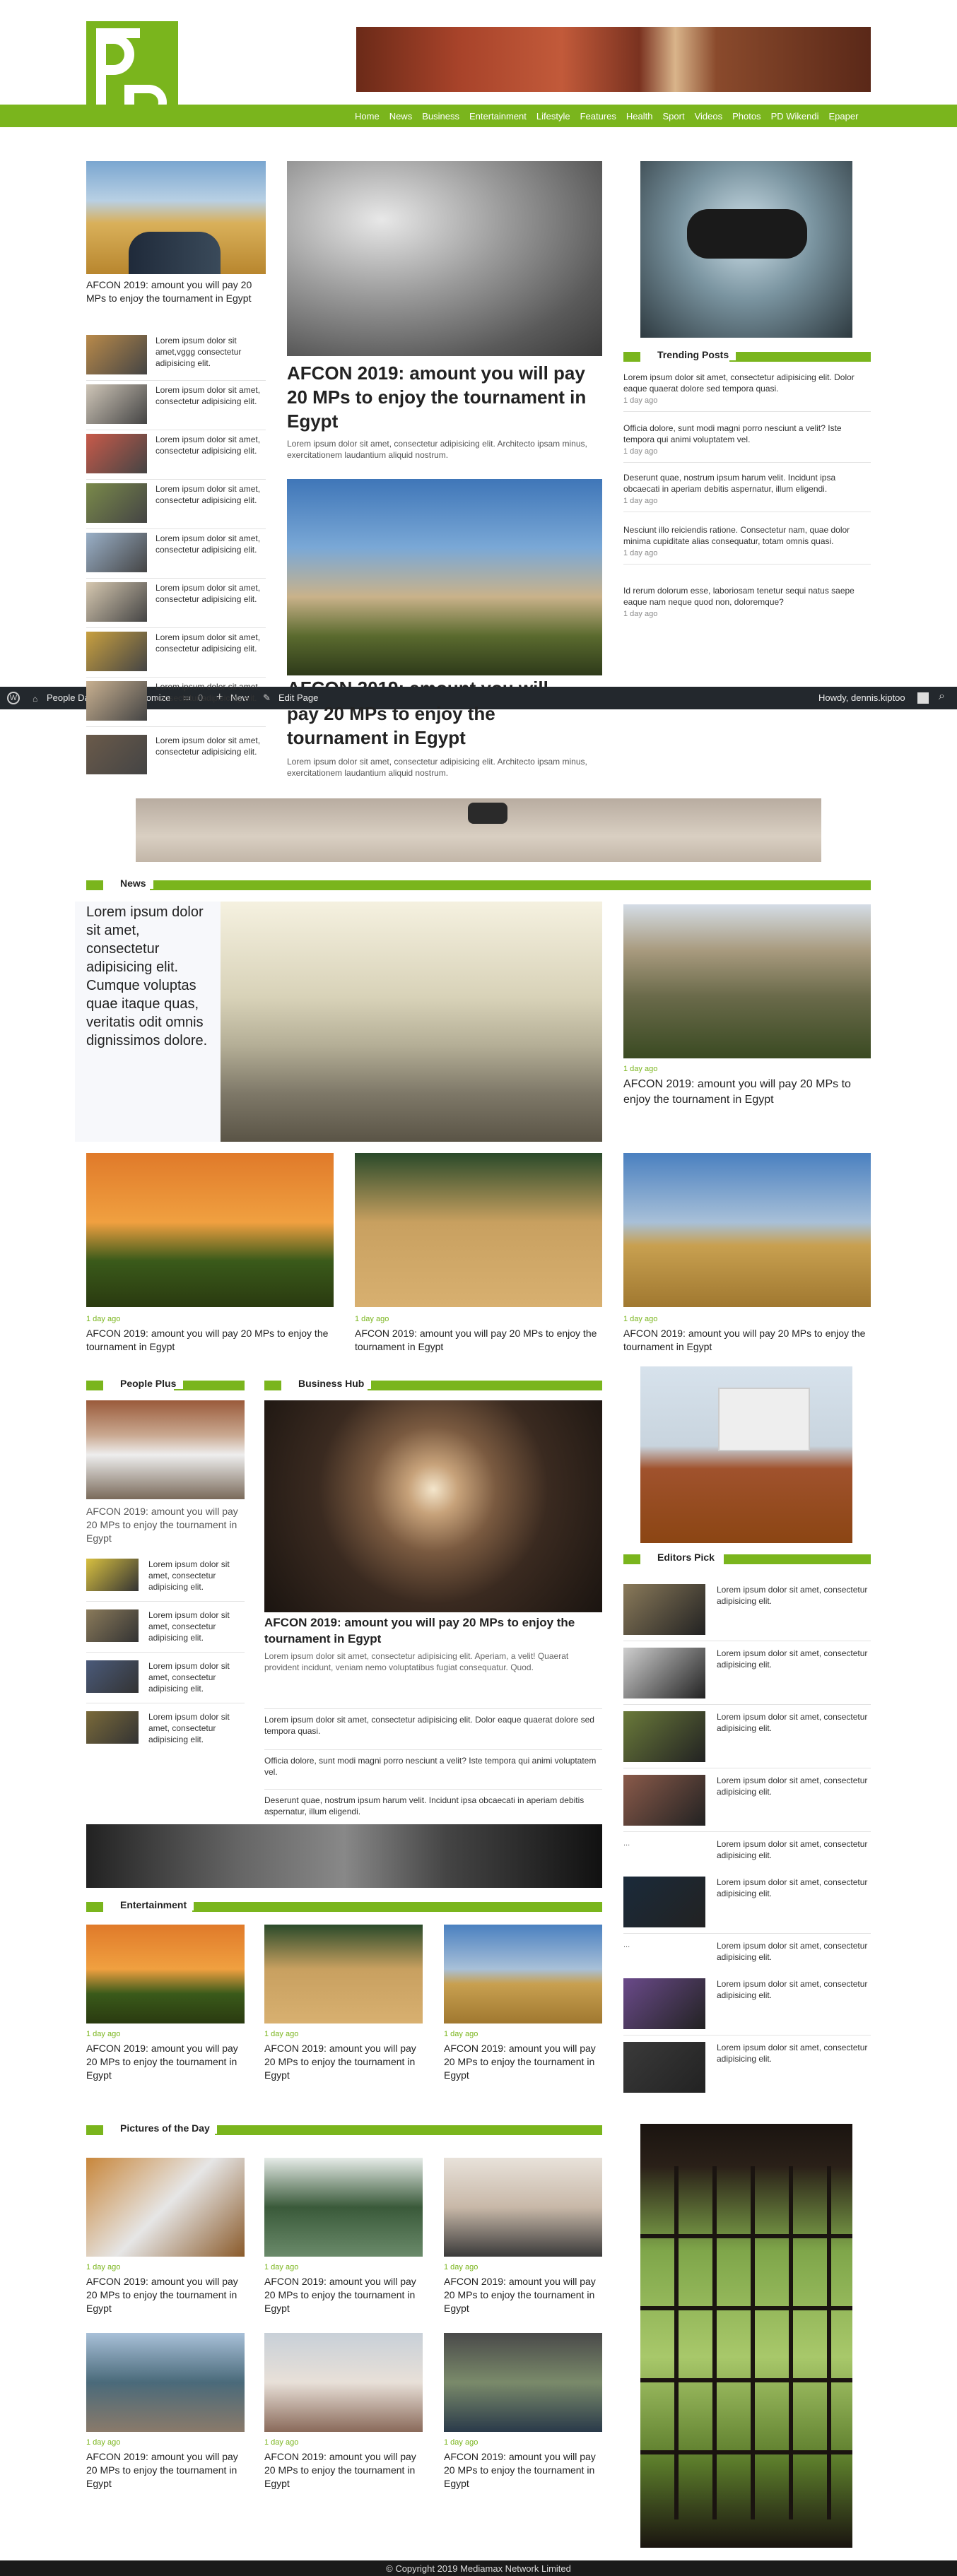  I want to click on center-second-headline-line3: tournament in Egypt, so click(444, 738).